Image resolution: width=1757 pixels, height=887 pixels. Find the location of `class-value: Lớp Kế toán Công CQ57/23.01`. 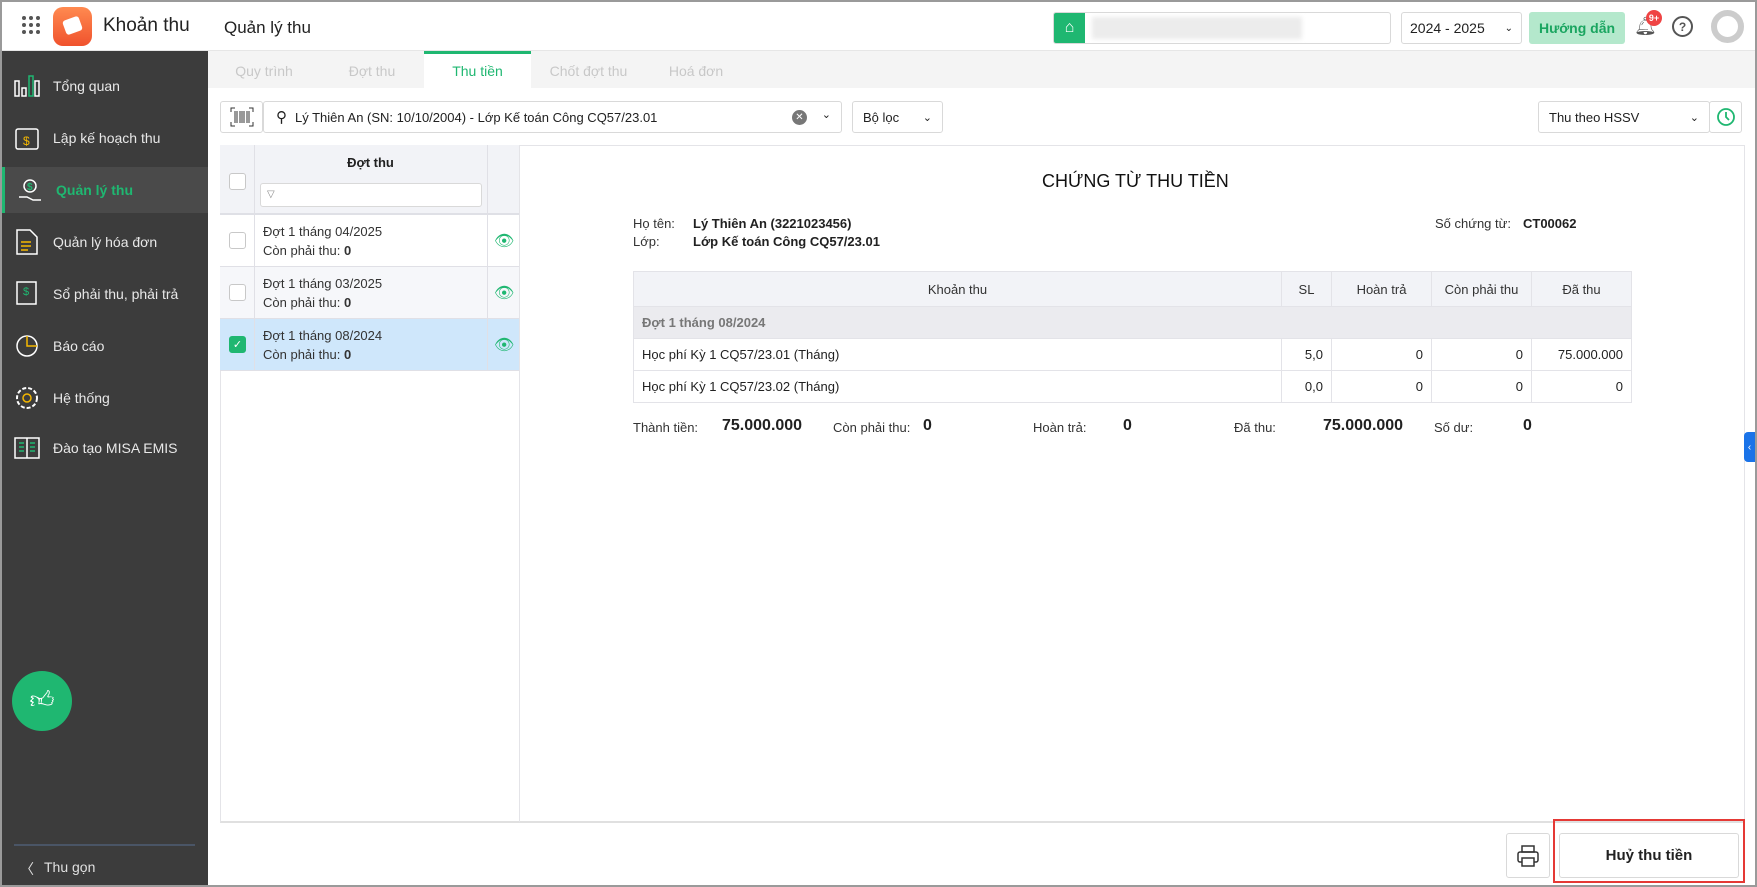

class-value: Lớp Kế toán Công CQ57/23.01 is located at coordinates (786, 241).